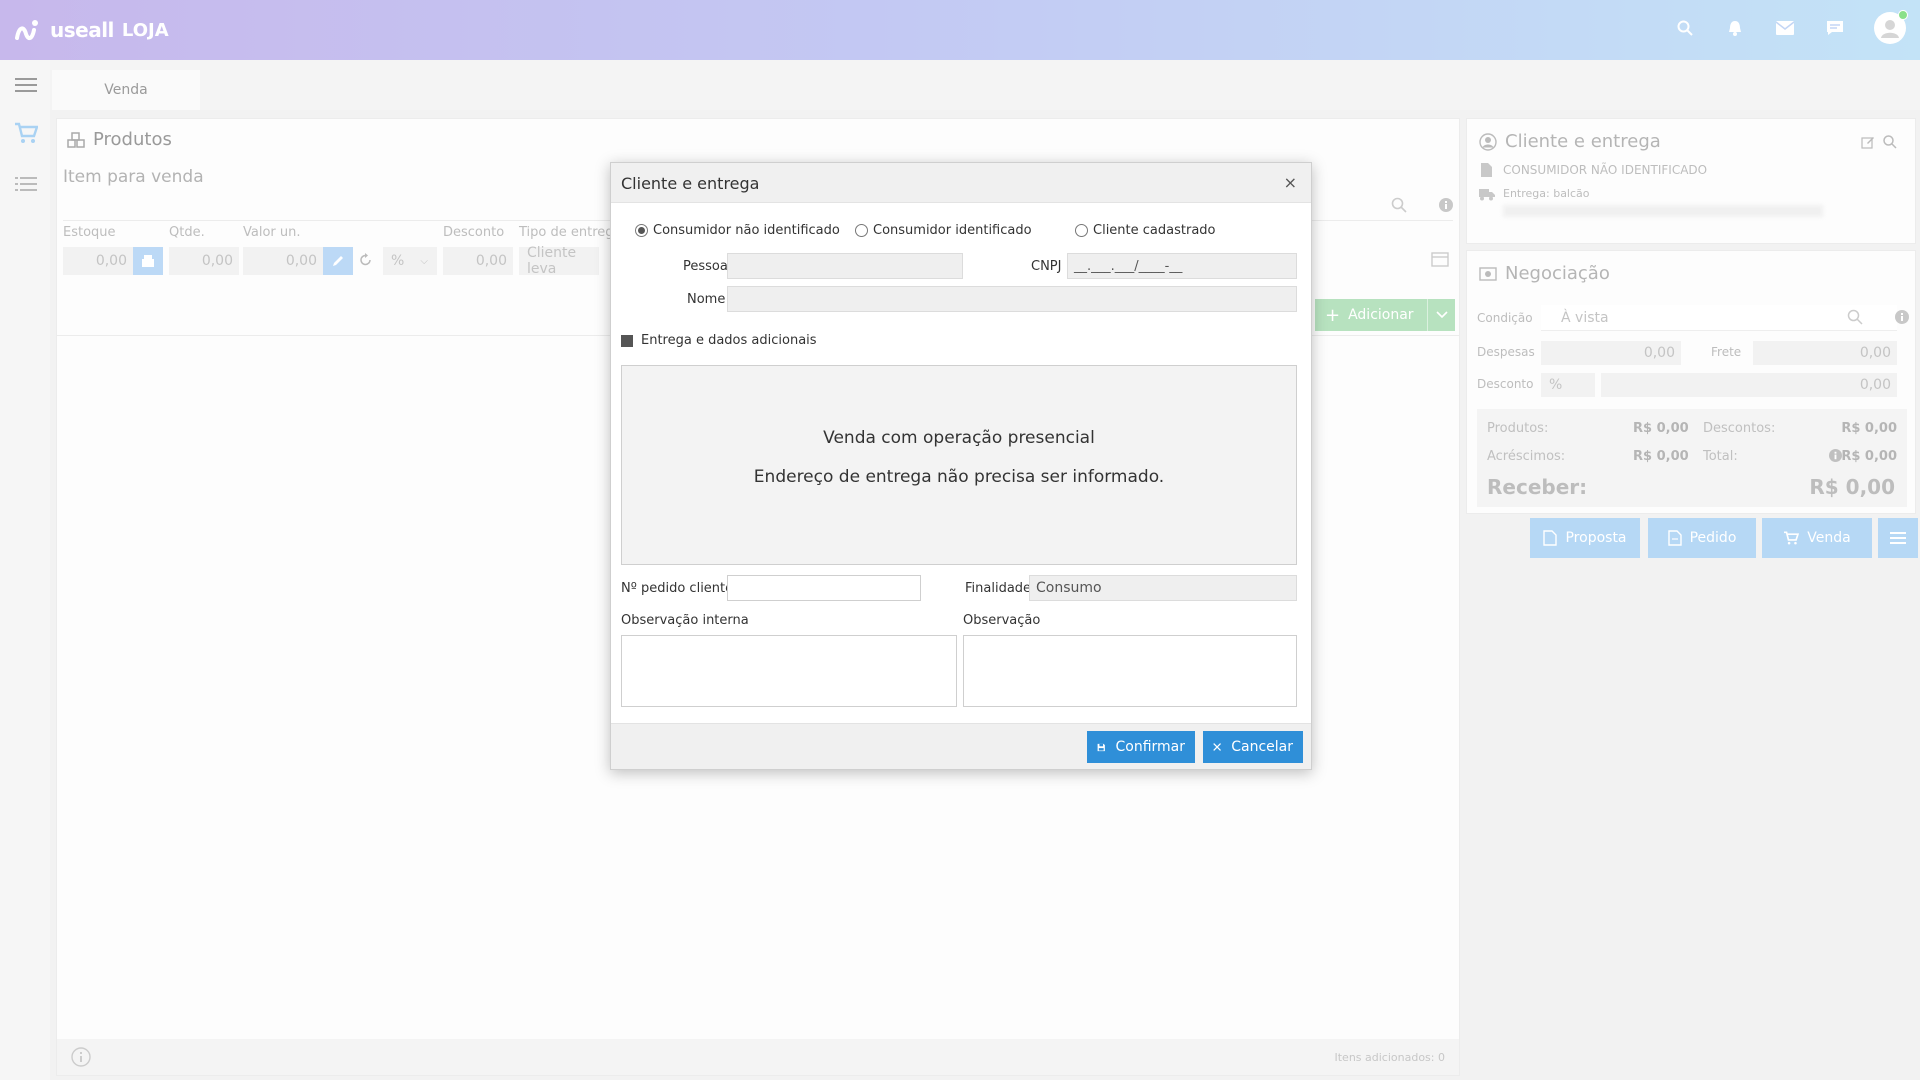  Describe the element at coordinates (1719, 318) in the screenshot. I see `condicao-select: À vista` at that location.